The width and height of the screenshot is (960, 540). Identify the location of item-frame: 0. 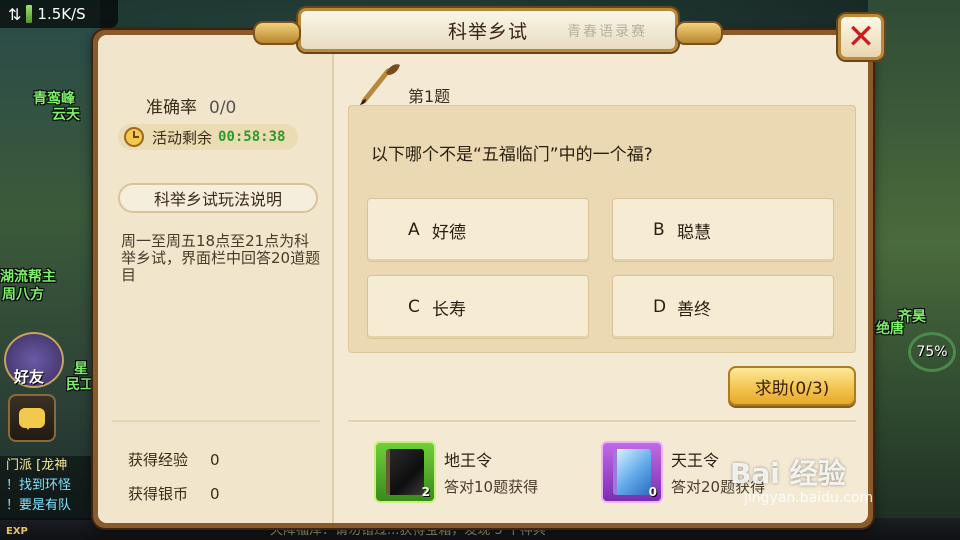
(632, 472).